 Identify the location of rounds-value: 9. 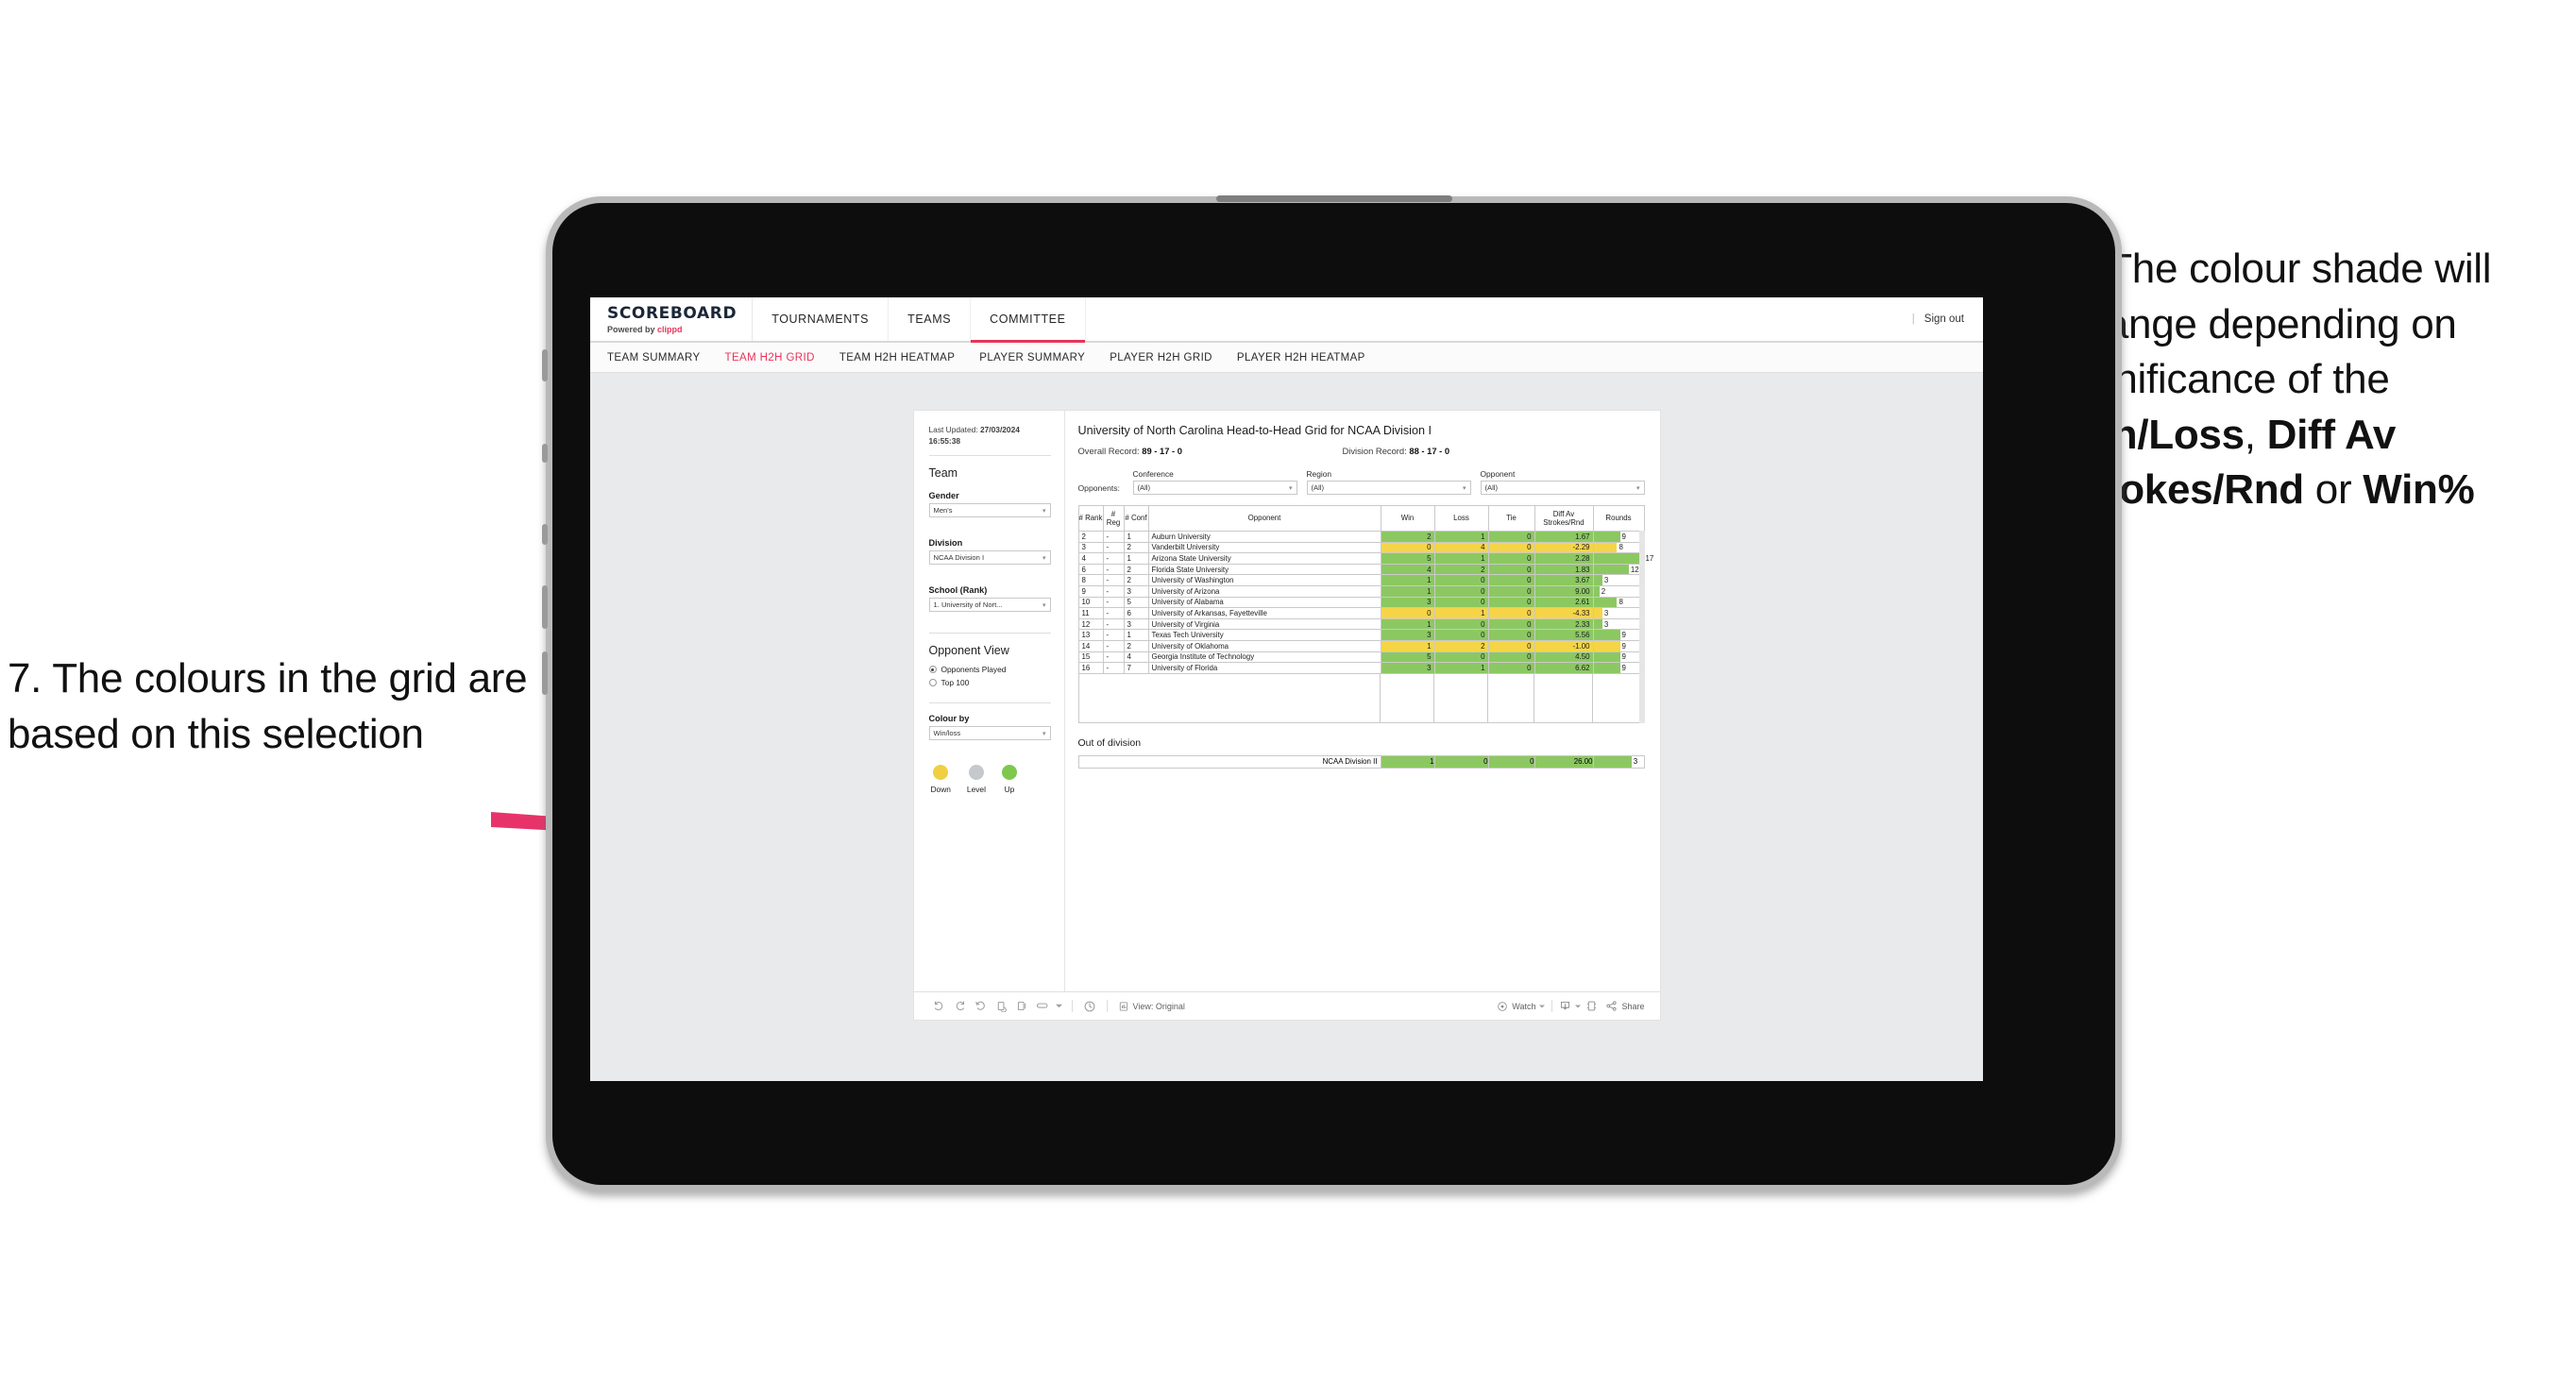
(1623, 646).